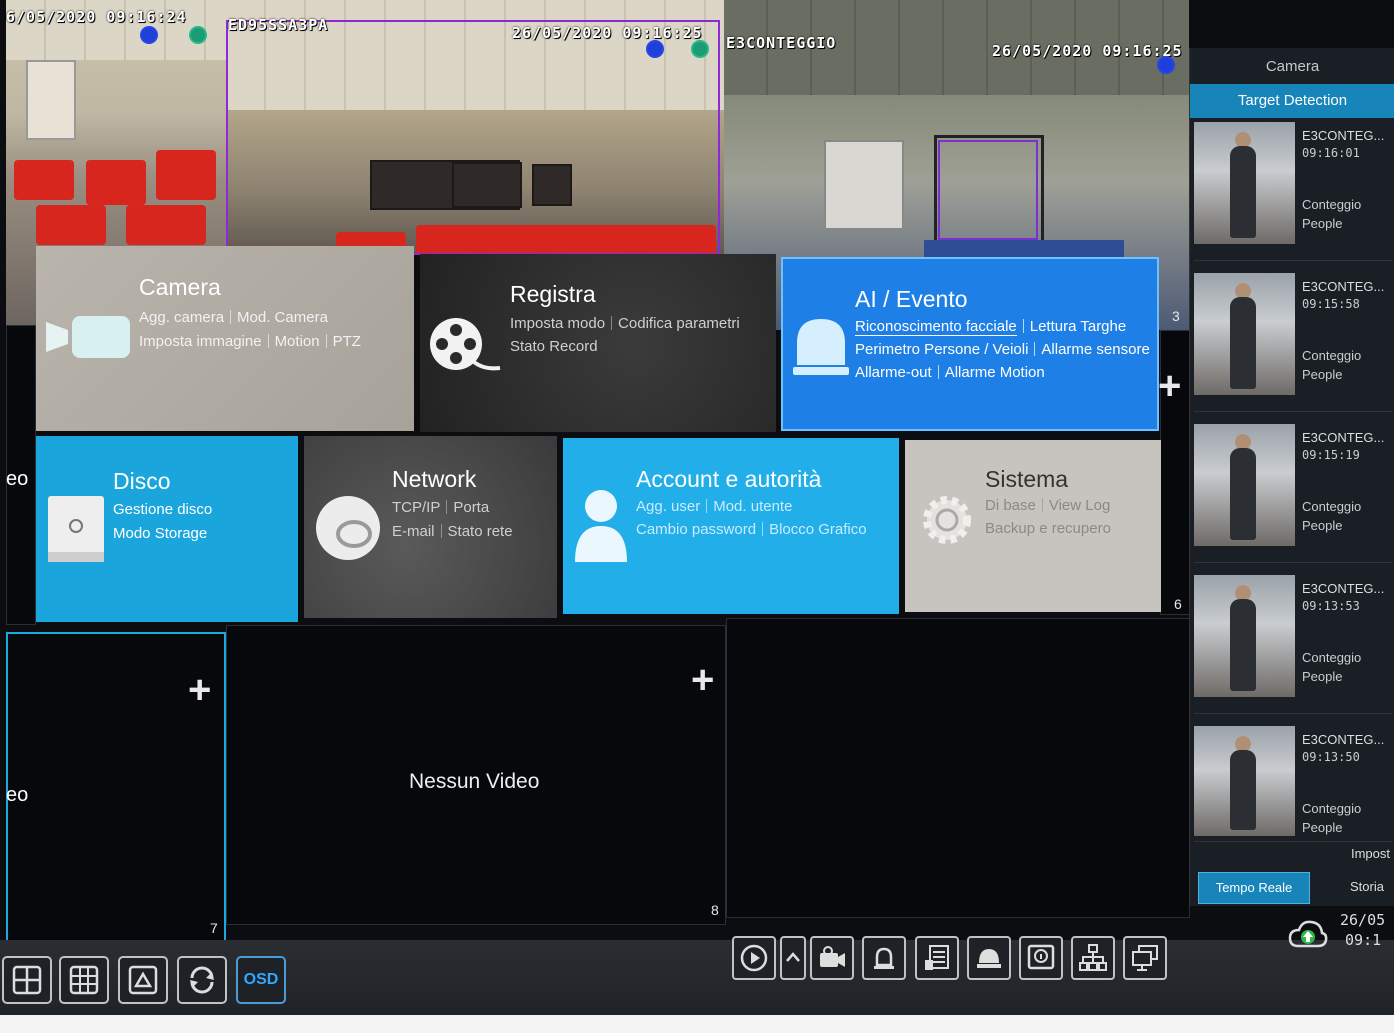 This screenshot has width=1394, height=1033. Describe the element at coordinates (480, 531) in the screenshot. I see `menu-link-network-status: Stato rete` at that location.